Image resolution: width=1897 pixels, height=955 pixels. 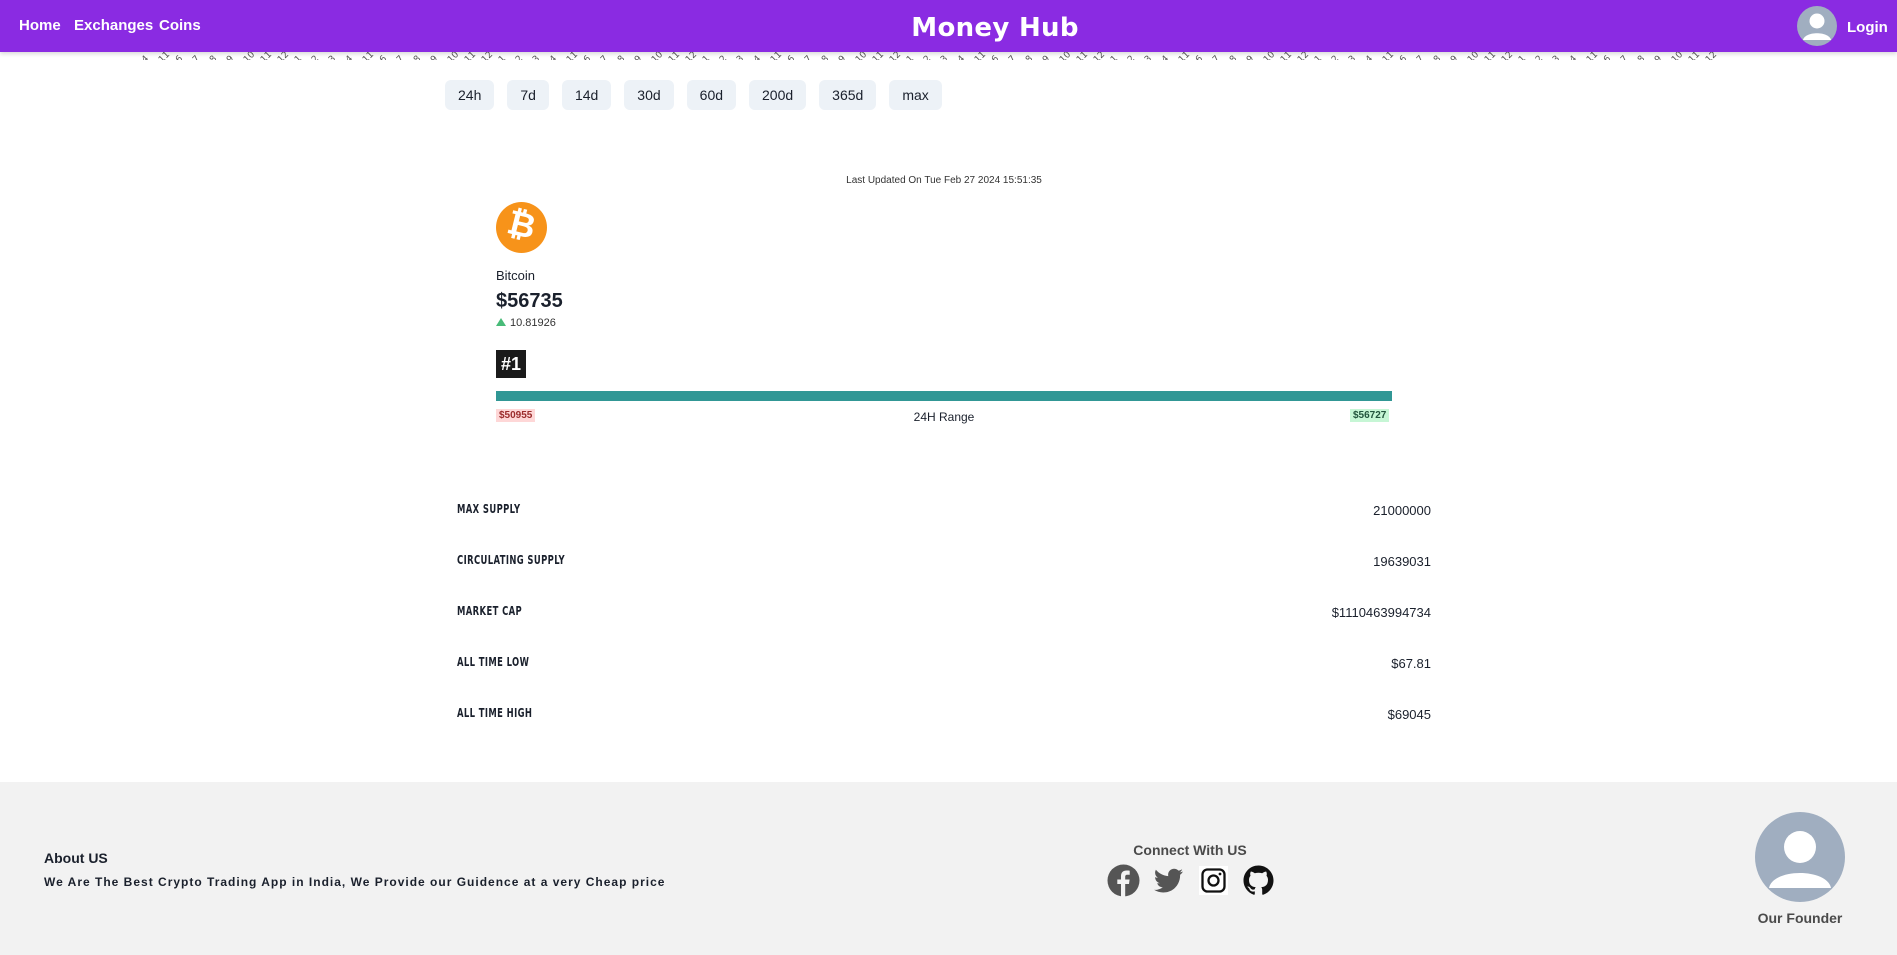 I want to click on bitcoin-logo-icon: ₿, so click(x=521, y=227).